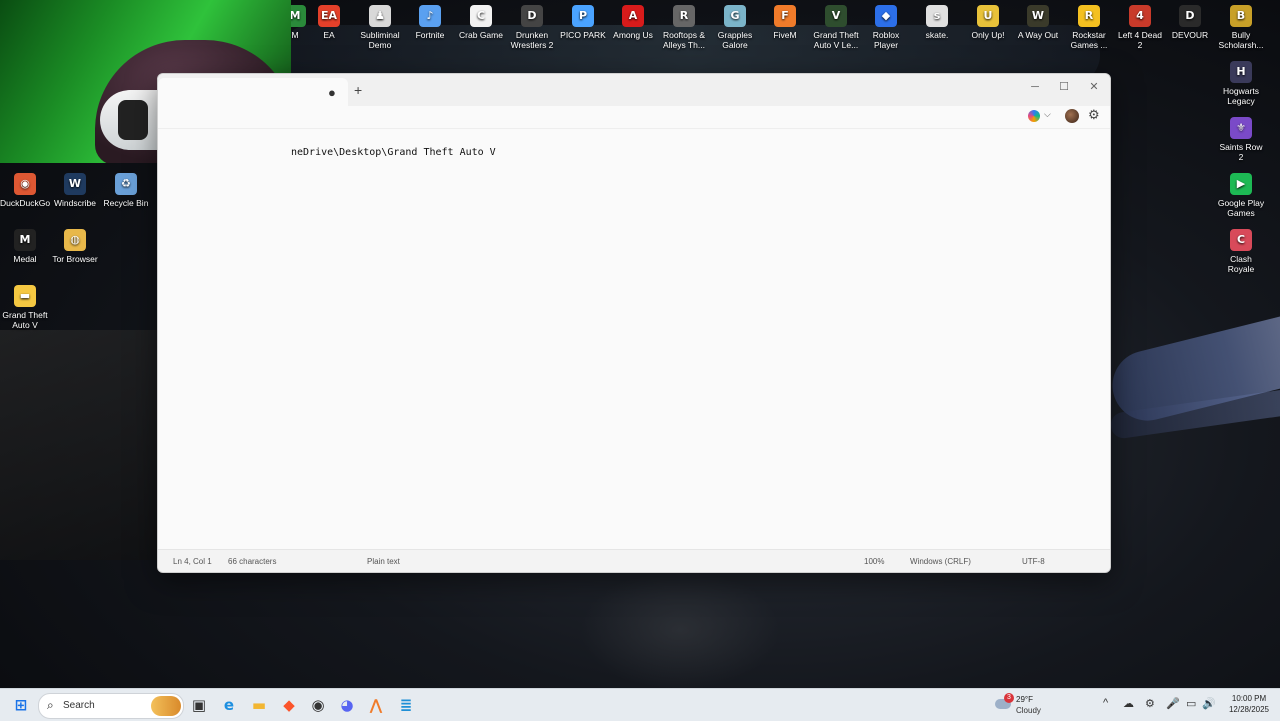 This screenshot has height=721, width=1280. I want to click on desktop-icon: D Drunken Wrestlers 2, so click(532, 27).